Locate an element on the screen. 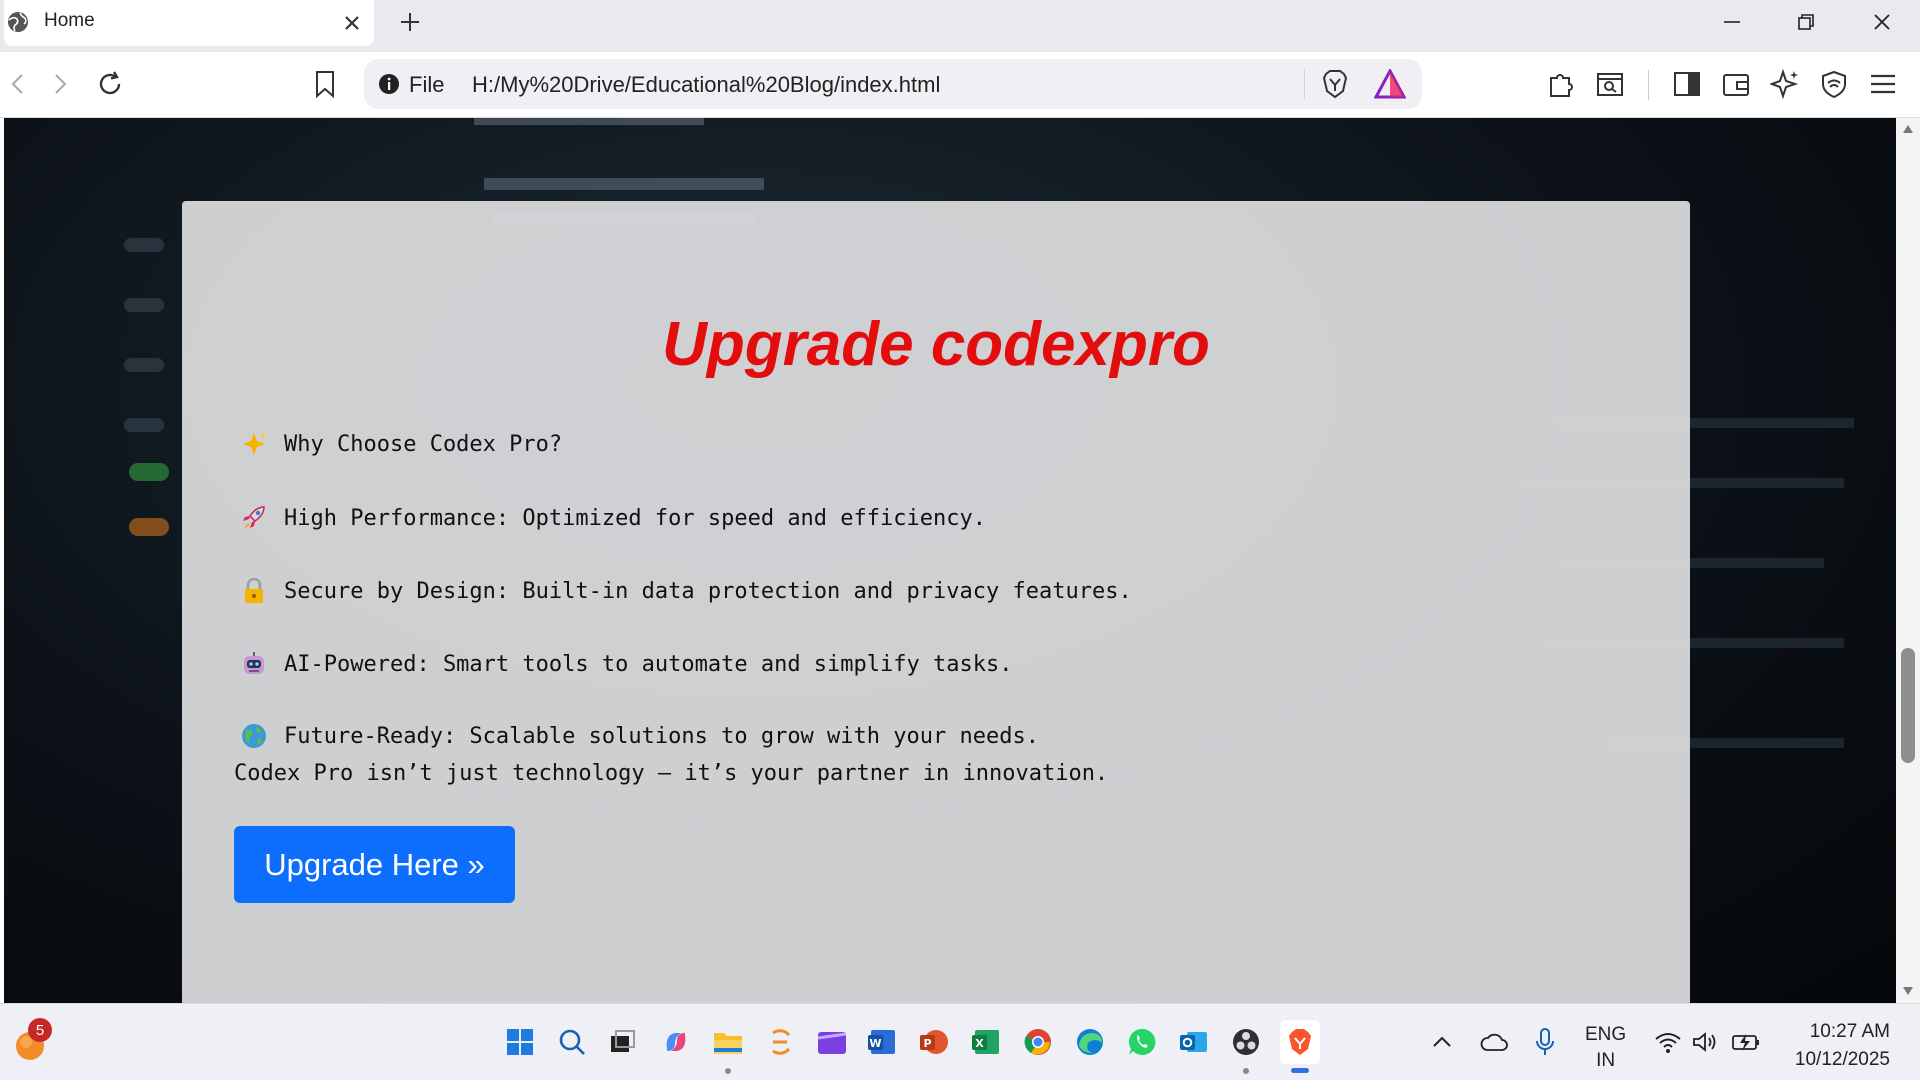 The width and height of the screenshot is (1920, 1080). brave-lion-icon is located at coordinates (1300, 1042).